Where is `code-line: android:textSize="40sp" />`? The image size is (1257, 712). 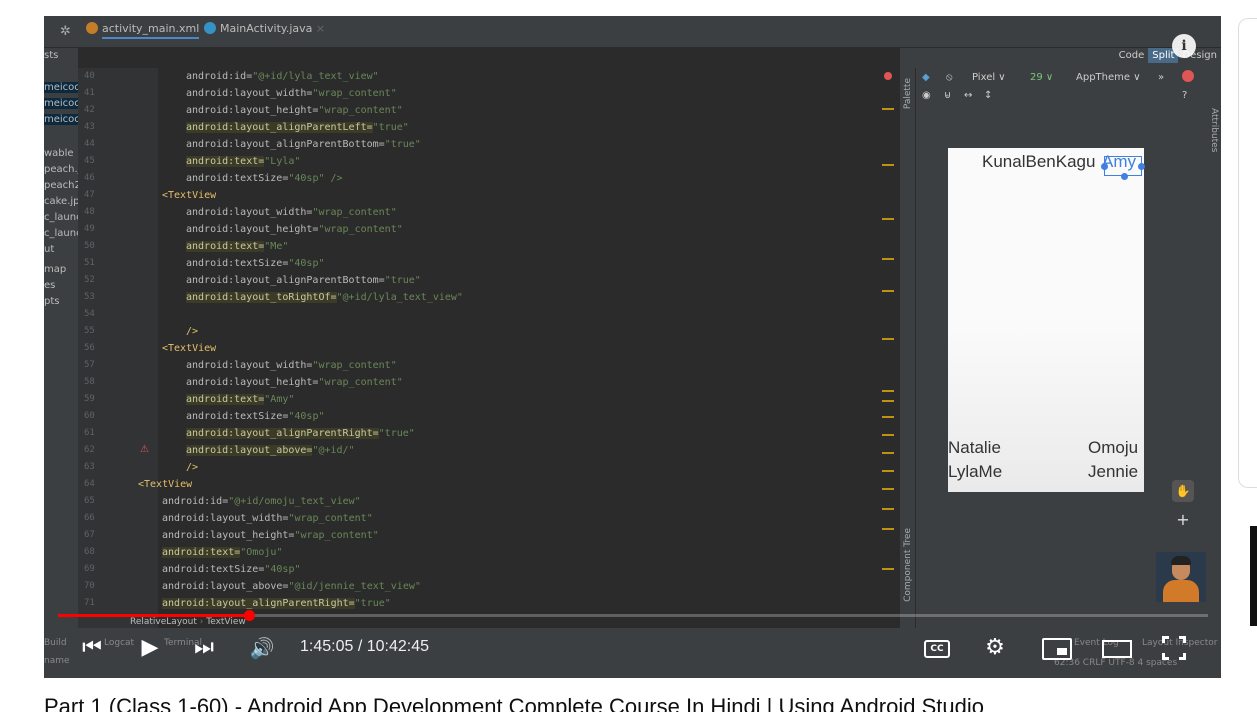 code-line: android:textSize="40sp" /> is located at coordinates (264, 178).